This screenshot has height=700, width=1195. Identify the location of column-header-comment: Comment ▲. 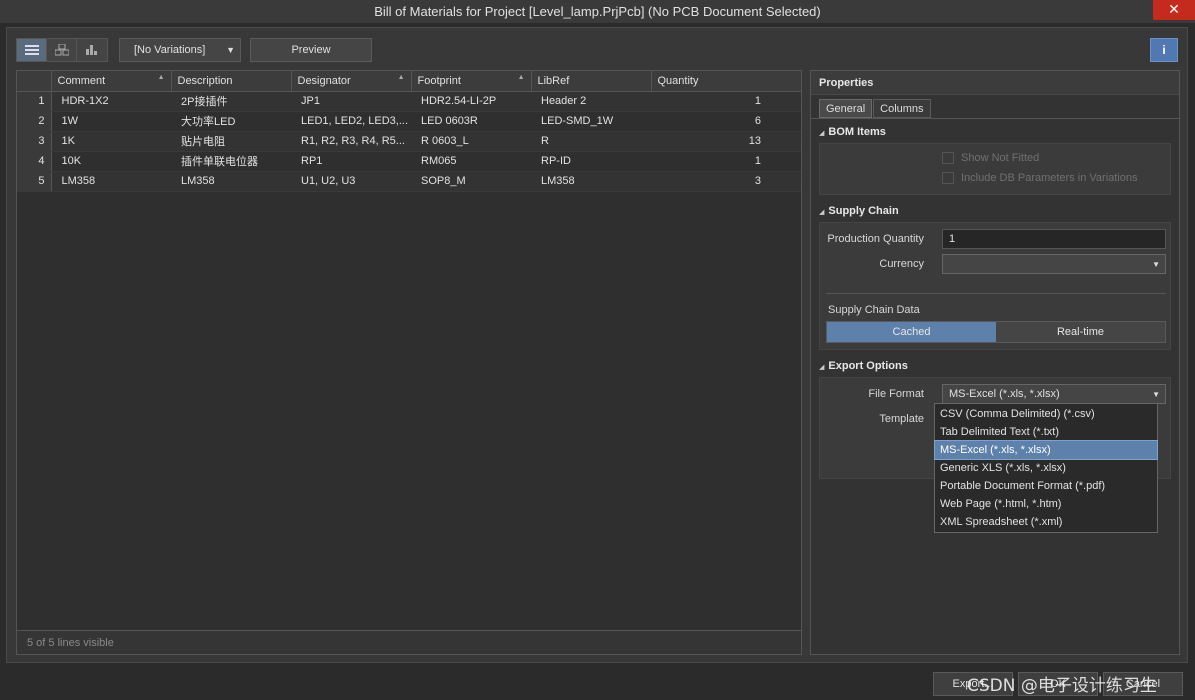
(111, 81).